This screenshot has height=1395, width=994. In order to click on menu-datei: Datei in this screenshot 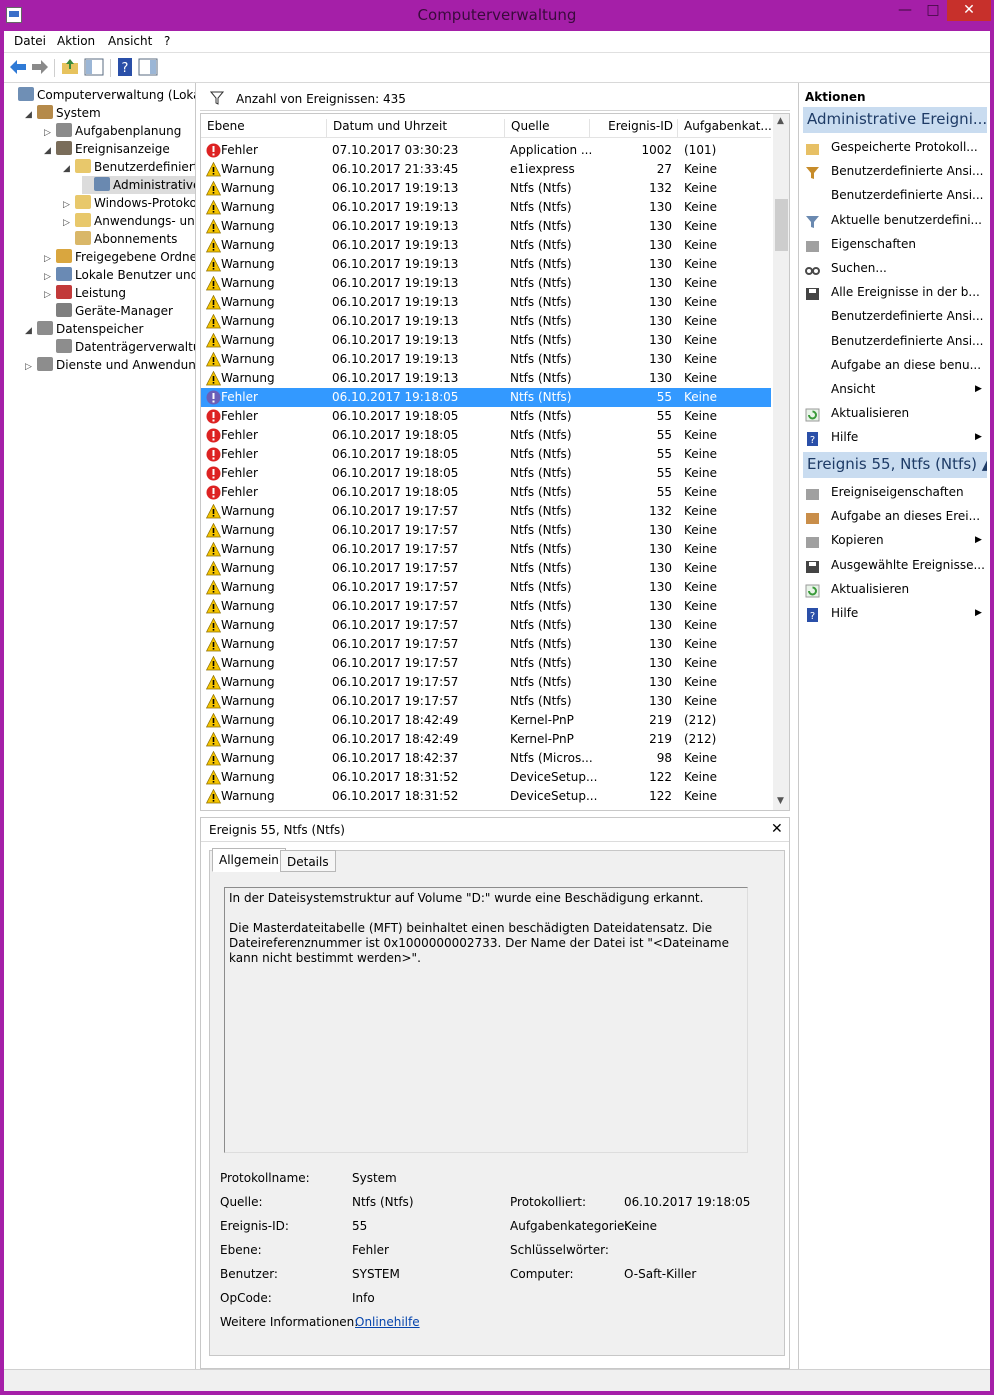, I will do `click(30, 41)`.